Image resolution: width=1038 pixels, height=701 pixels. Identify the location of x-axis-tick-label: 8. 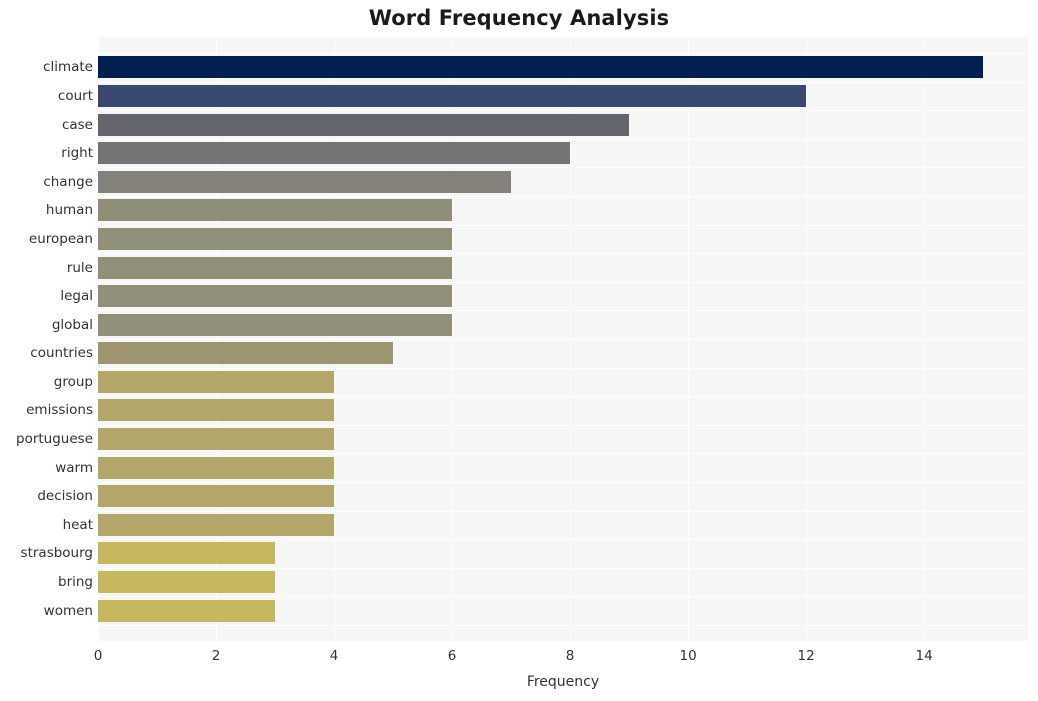
(570, 656).